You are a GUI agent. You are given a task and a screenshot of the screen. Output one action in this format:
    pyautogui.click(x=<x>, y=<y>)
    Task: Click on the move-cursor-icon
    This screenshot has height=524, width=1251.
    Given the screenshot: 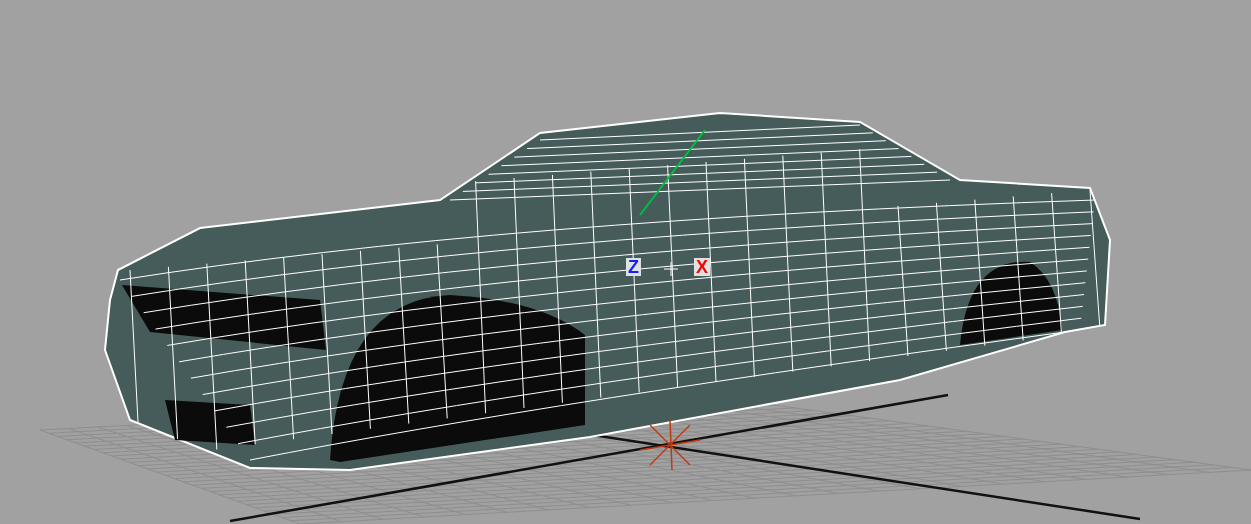 What is the action you would take?
    pyautogui.click(x=671, y=269)
    